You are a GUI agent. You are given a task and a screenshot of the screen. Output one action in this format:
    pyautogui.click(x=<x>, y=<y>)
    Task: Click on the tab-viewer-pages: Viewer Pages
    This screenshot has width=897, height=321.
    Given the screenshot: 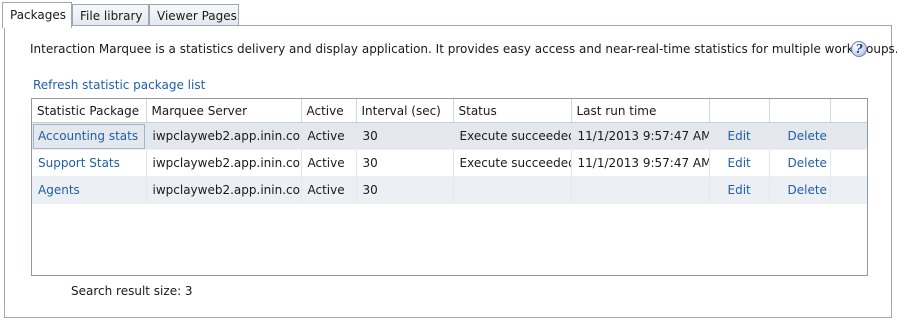 What is the action you would take?
    pyautogui.click(x=194, y=15)
    